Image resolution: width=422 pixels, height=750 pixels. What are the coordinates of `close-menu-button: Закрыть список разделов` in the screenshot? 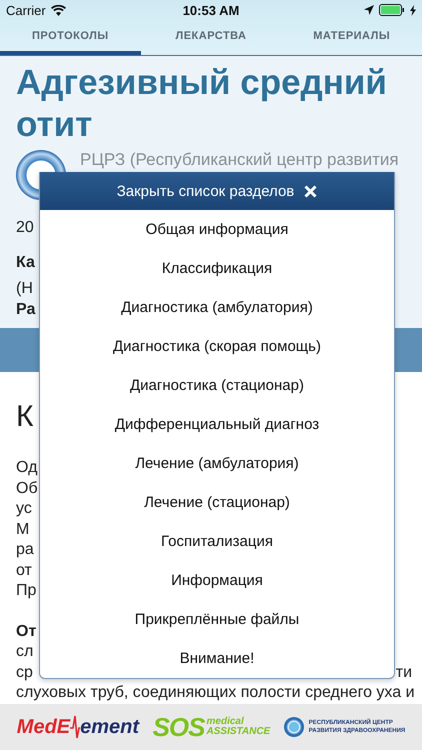 It's located at (217, 191).